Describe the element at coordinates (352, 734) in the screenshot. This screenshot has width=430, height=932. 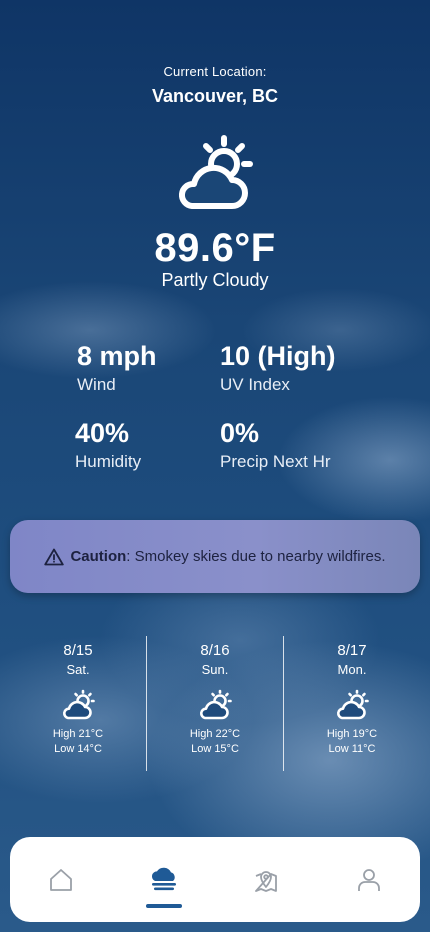
I see `forecast-high: High 19°C` at that location.